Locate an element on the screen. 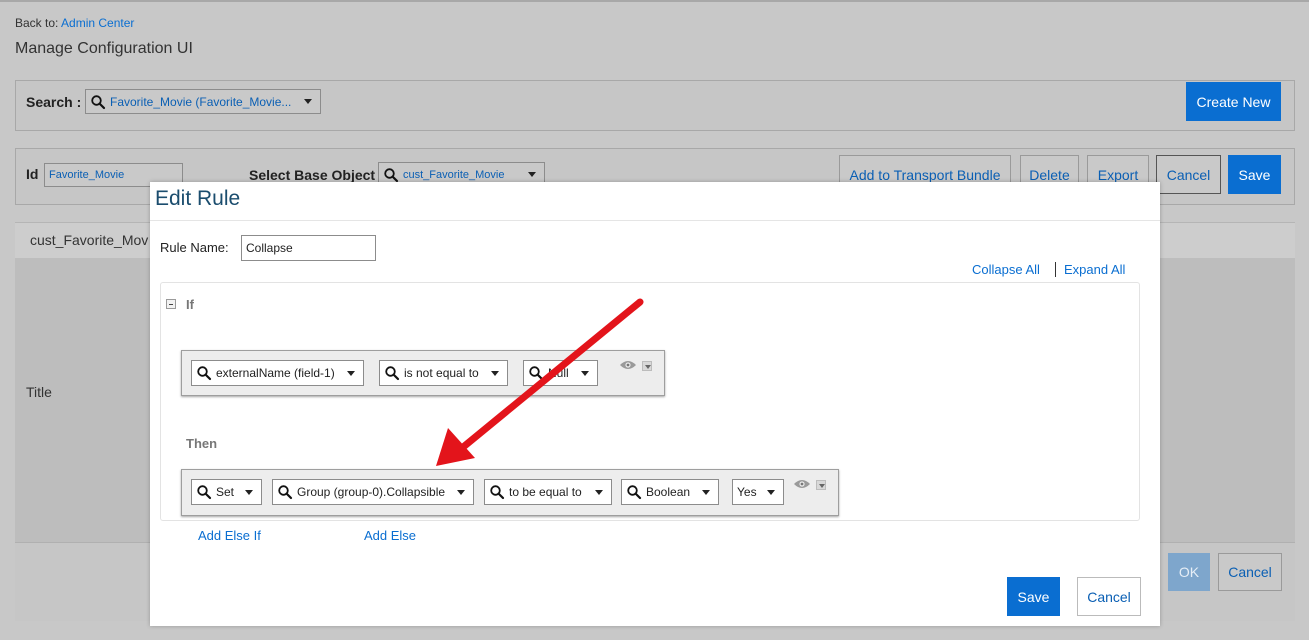 This screenshot has height=640, width=1309. if-label: If is located at coordinates (190, 304).